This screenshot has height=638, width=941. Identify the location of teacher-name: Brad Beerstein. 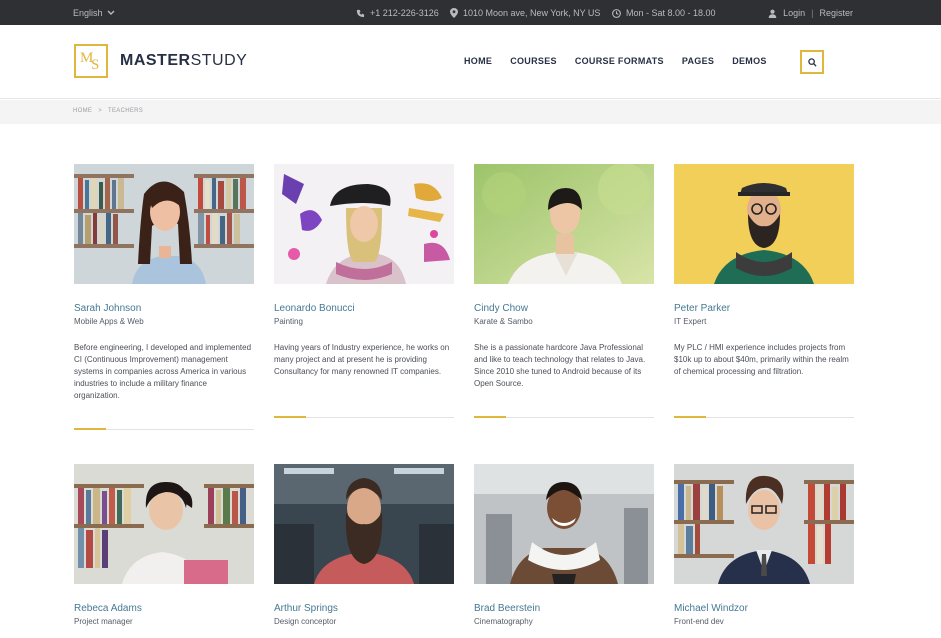
(564, 608).